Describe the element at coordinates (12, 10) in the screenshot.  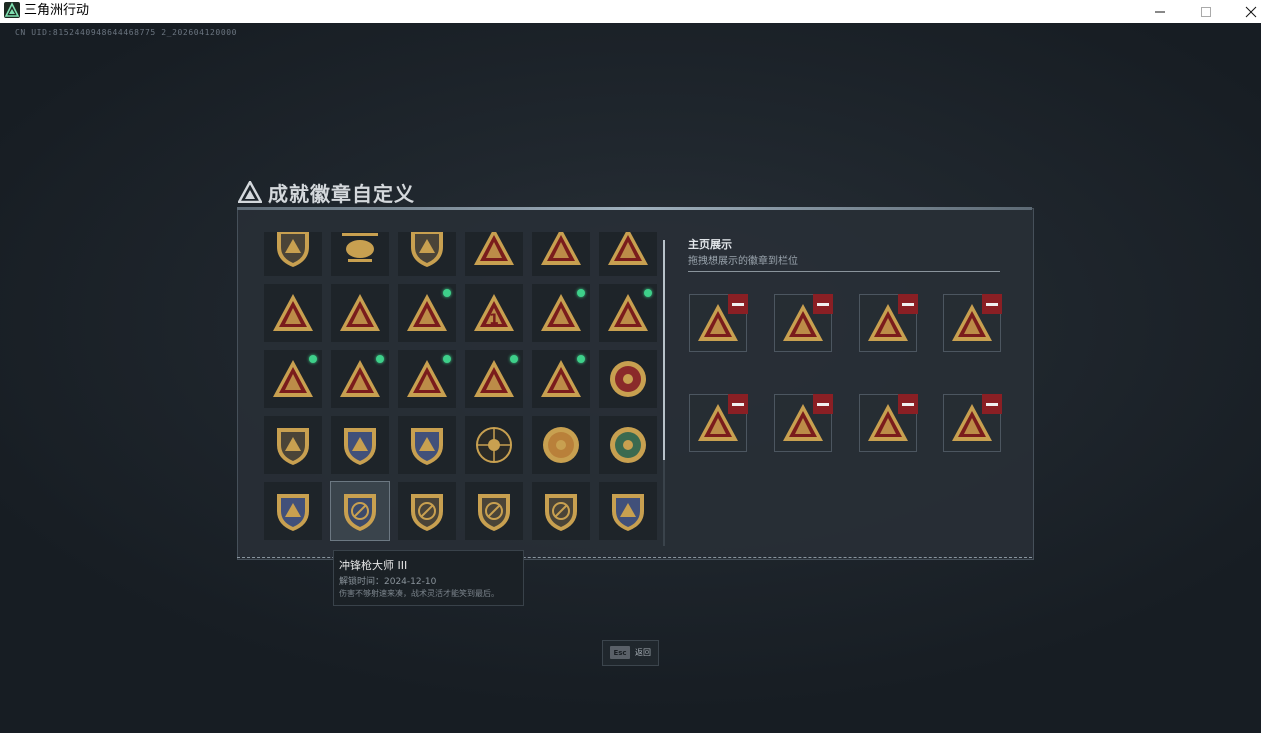
I see `delta-app-icon` at that location.